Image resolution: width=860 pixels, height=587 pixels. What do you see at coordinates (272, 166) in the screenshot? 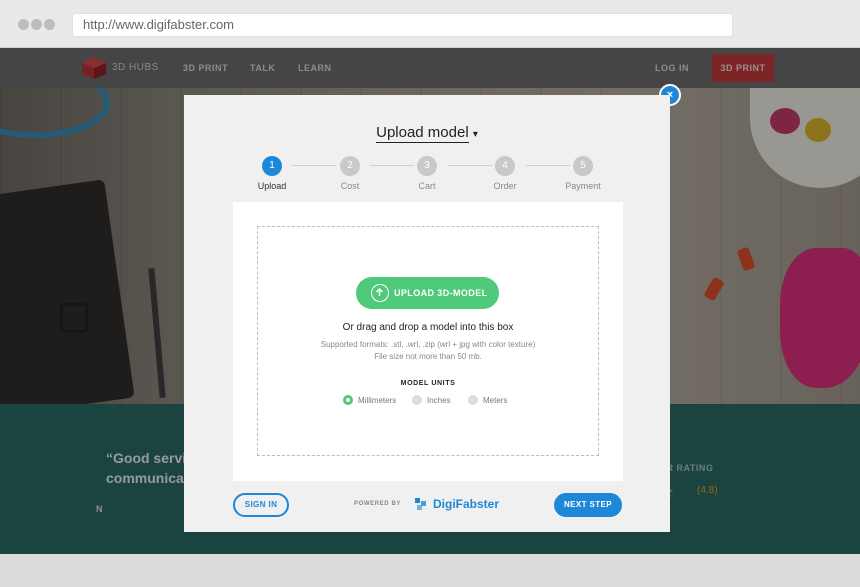
I see `step-number: 1` at bounding box center [272, 166].